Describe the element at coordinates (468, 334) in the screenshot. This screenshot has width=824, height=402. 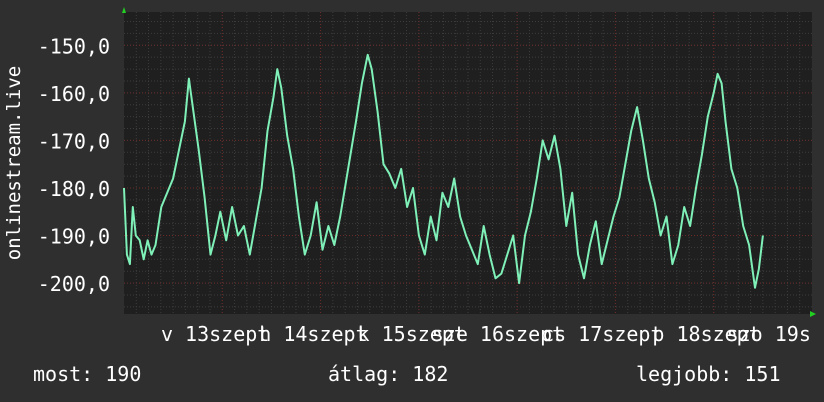
I see `x-tick-label: sze 16` at that location.